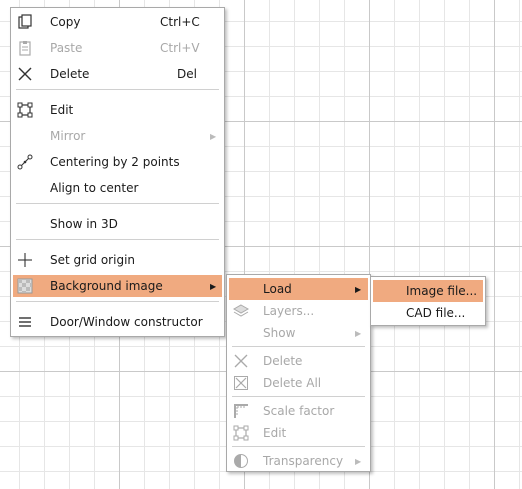 The image size is (522, 489). I want to click on bg-delete-label: Delete, so click(283, 361).